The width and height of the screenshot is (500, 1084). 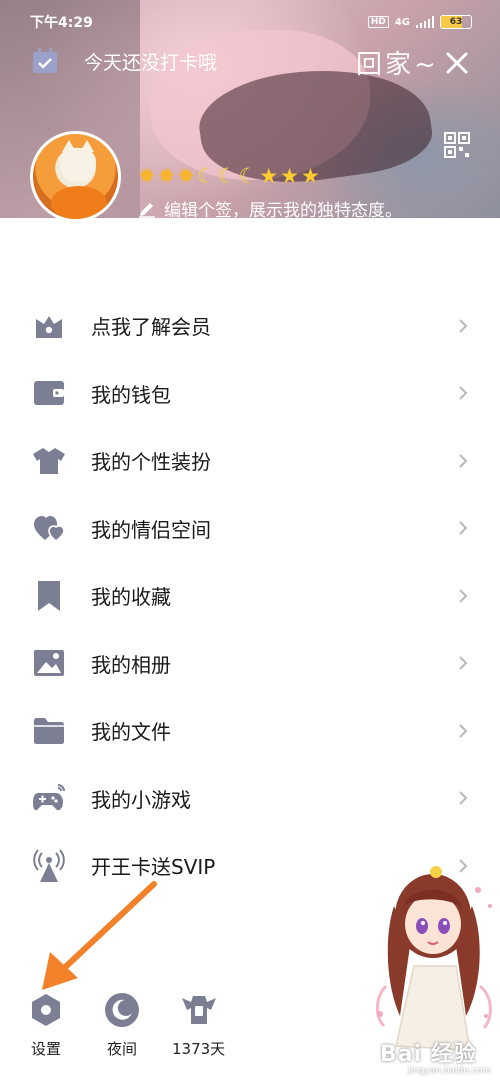 I want to click on menu-item-label: 我的文件, so click(x=131, y=732).